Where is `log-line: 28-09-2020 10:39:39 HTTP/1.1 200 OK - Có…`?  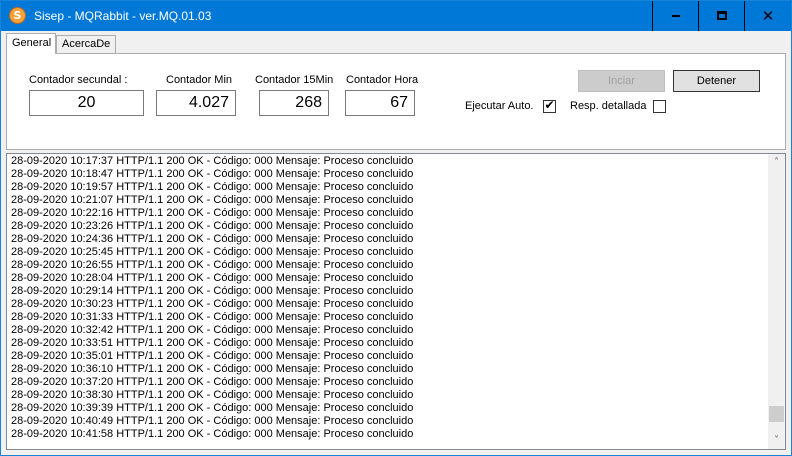 log-line: 28-09-2020 10:39:39 HTTP/1.1 200 OK - Có… is located at coordinates (212, 408).